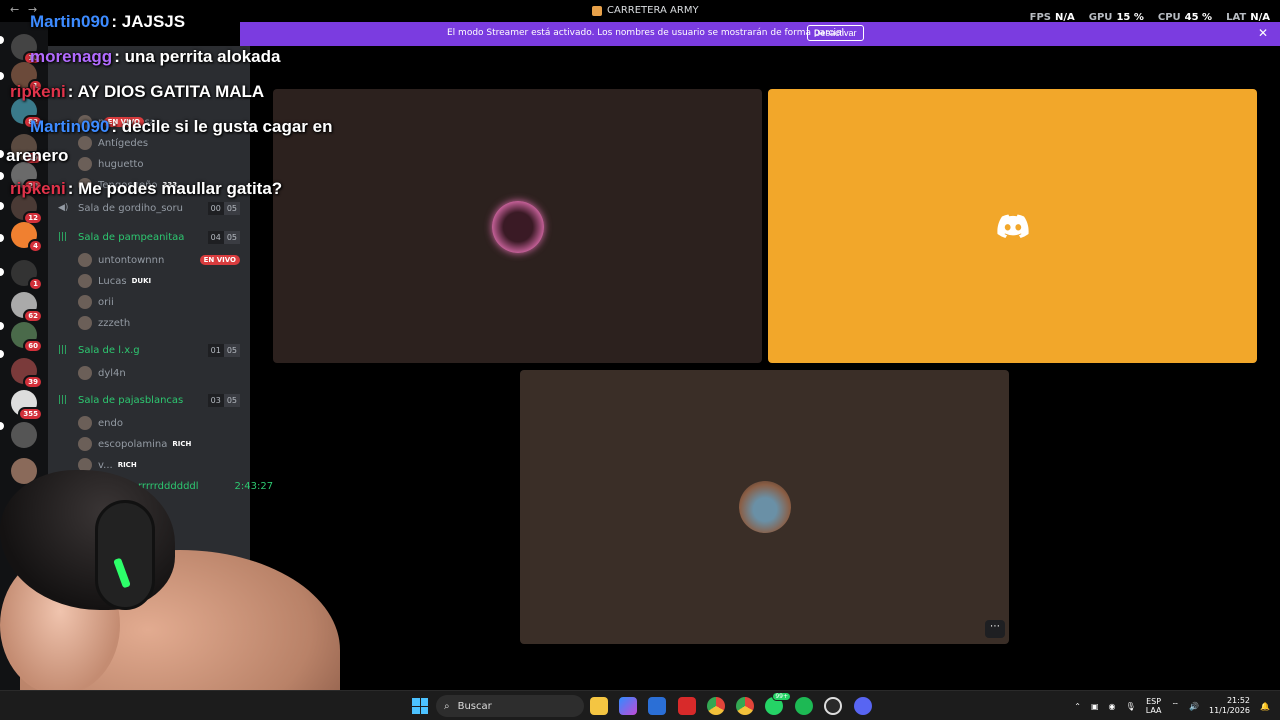  Describe the element at coordinates (121, 164) in the screenshot. I see `user-name: huguetto` at that location.